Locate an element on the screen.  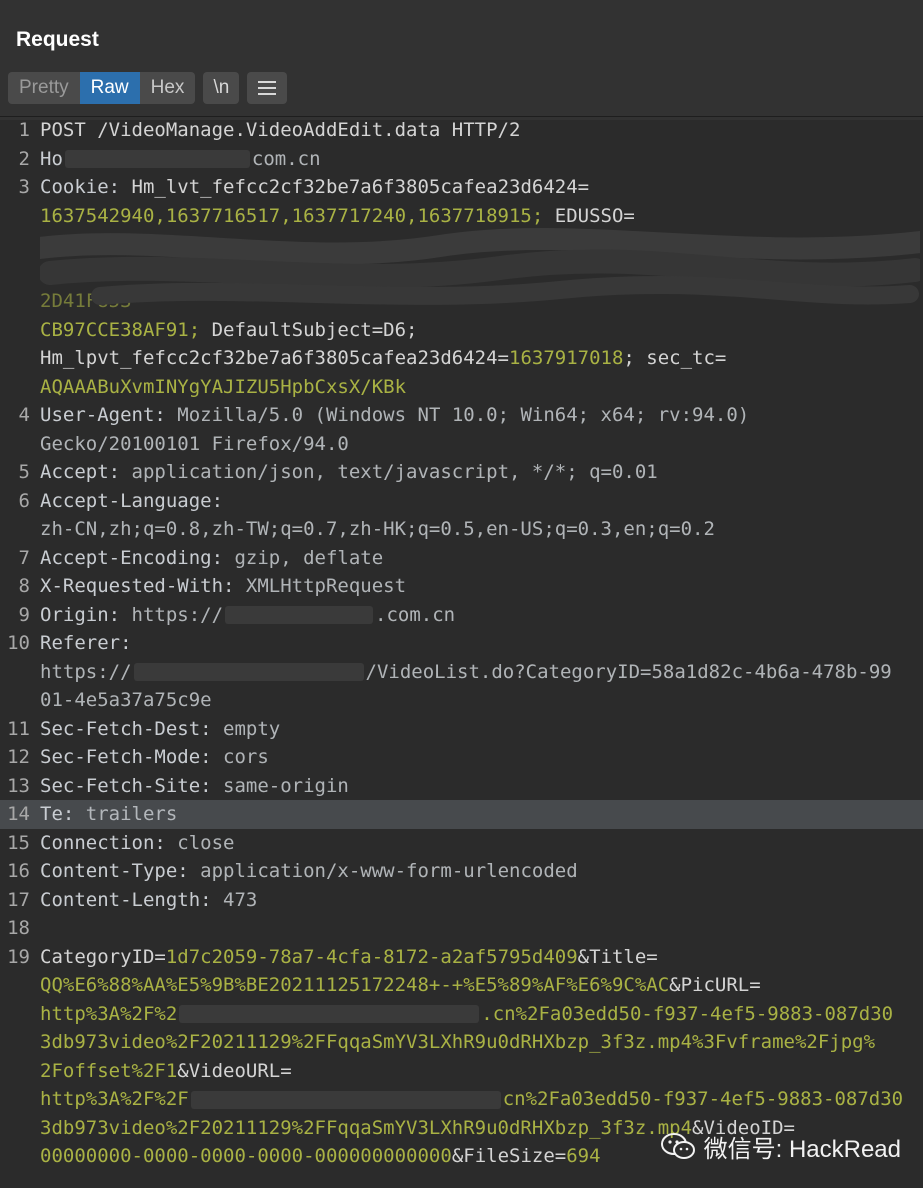
host-key-fragment: Ho is located at coordinates (51, 158).